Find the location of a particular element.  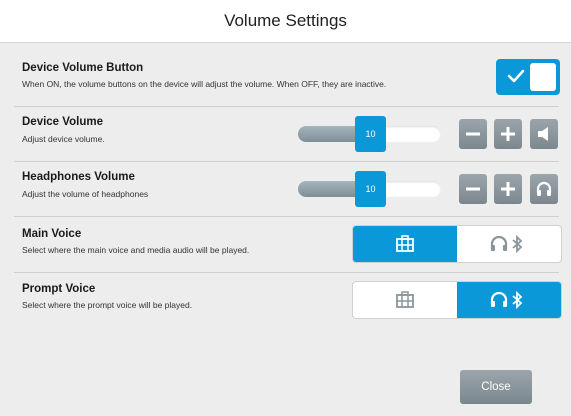

main-voice-label: Main Voice is located at coordinates (52, 234).